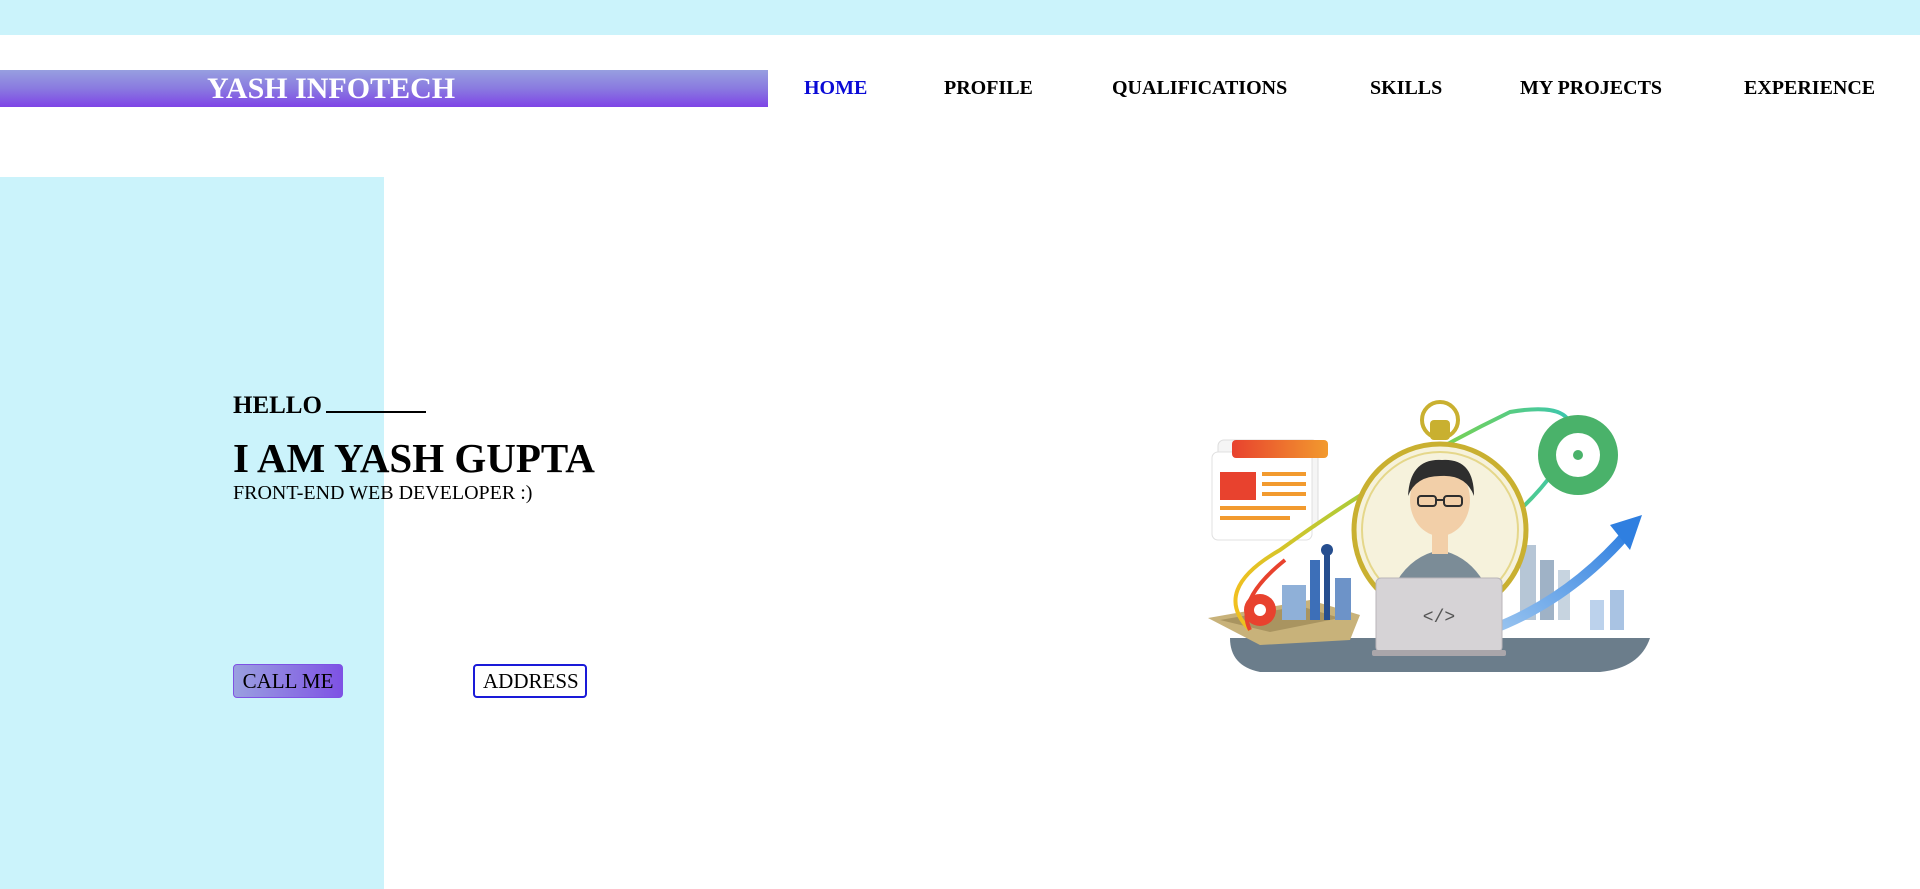 The image size is (1920, 889). Describe the element at coordinates (530, 681) in the screenshot. I see `address-button: ADDRESS` at that location.